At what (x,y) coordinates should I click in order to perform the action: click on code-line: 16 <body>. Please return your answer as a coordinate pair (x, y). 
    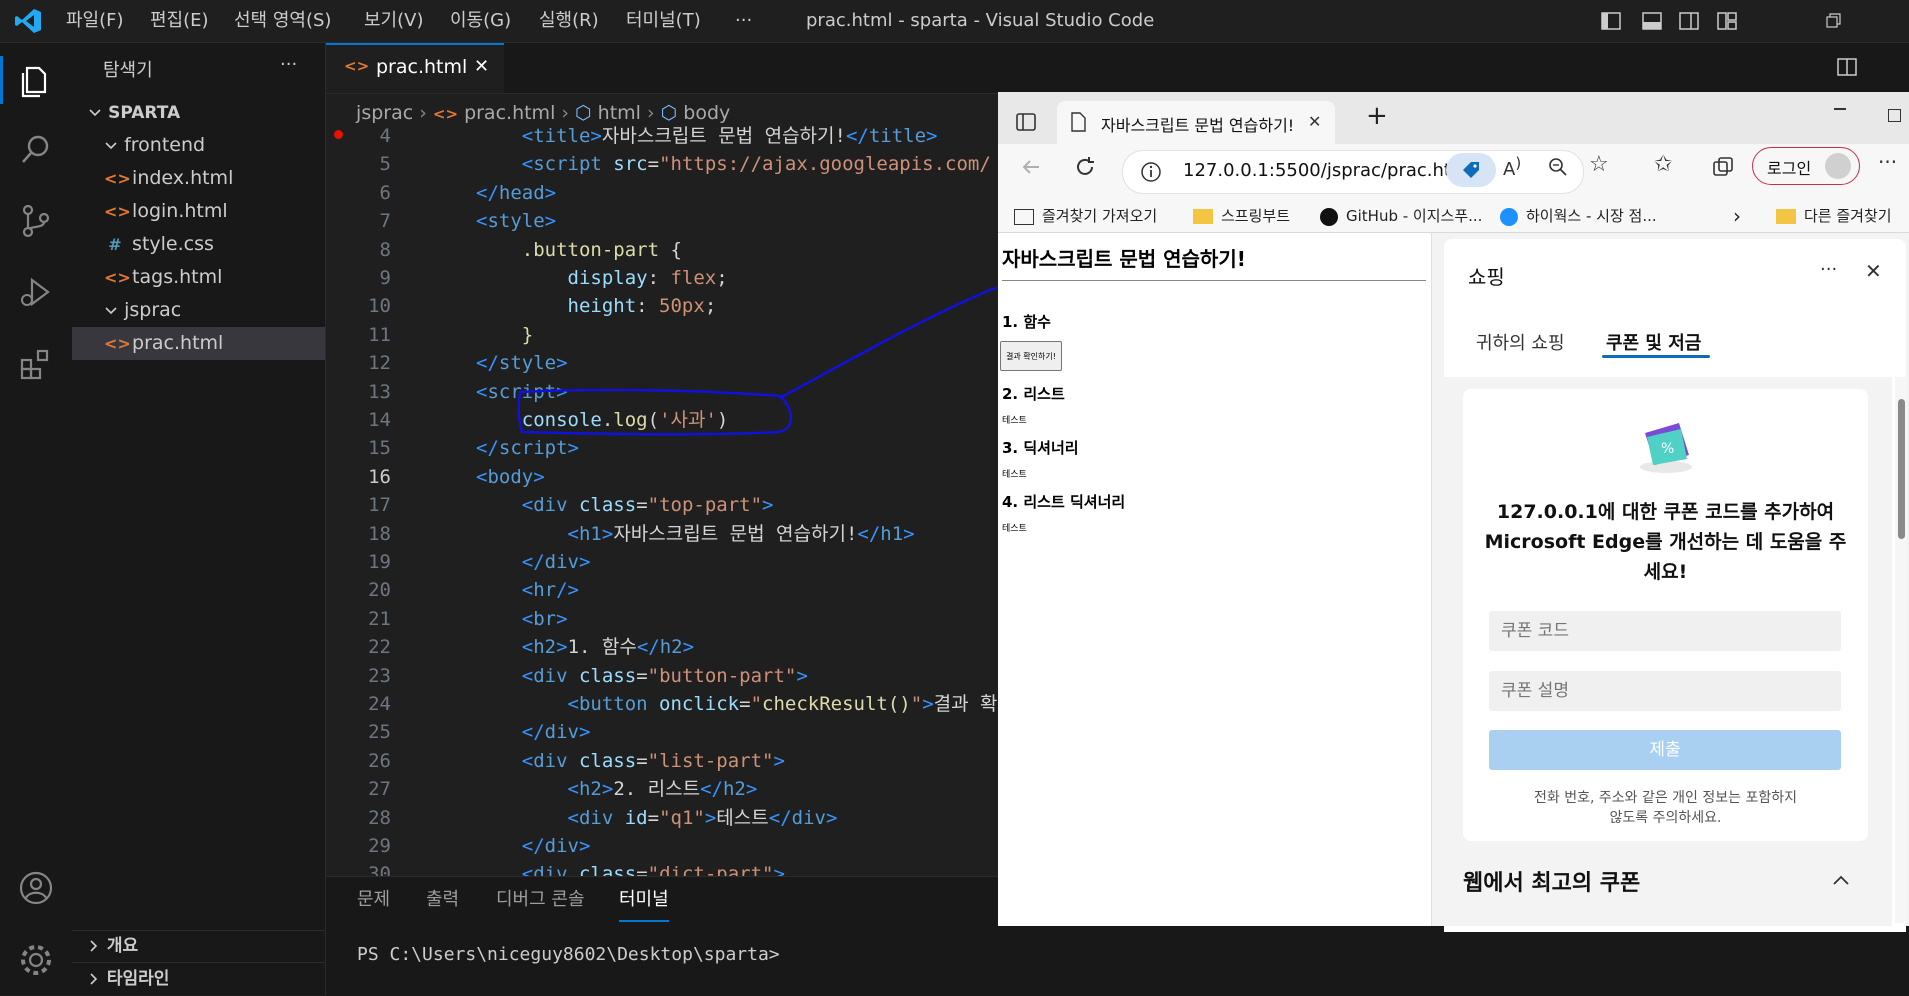
    Looking at the image, I should click on (662, 477).